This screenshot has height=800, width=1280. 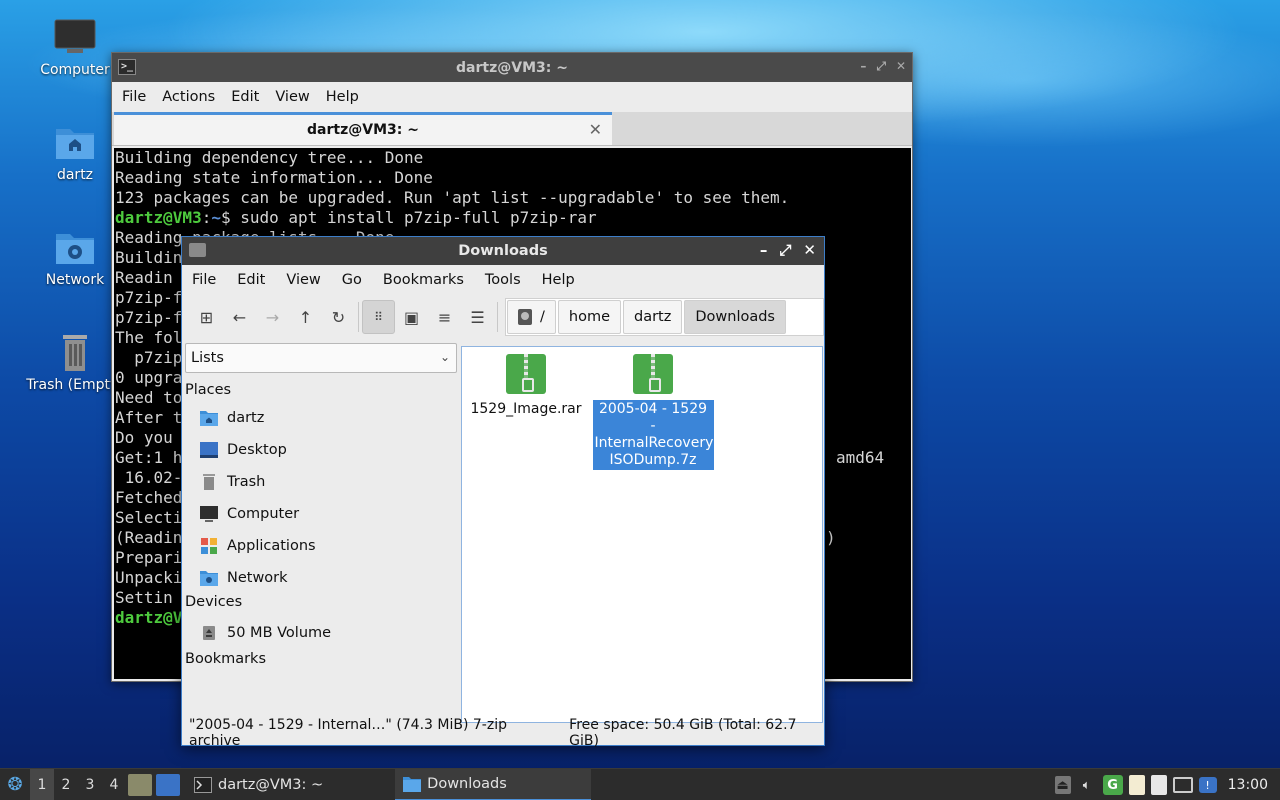 I want to click on desktop-icon-computer: Computer, so click(x=75, y=48).